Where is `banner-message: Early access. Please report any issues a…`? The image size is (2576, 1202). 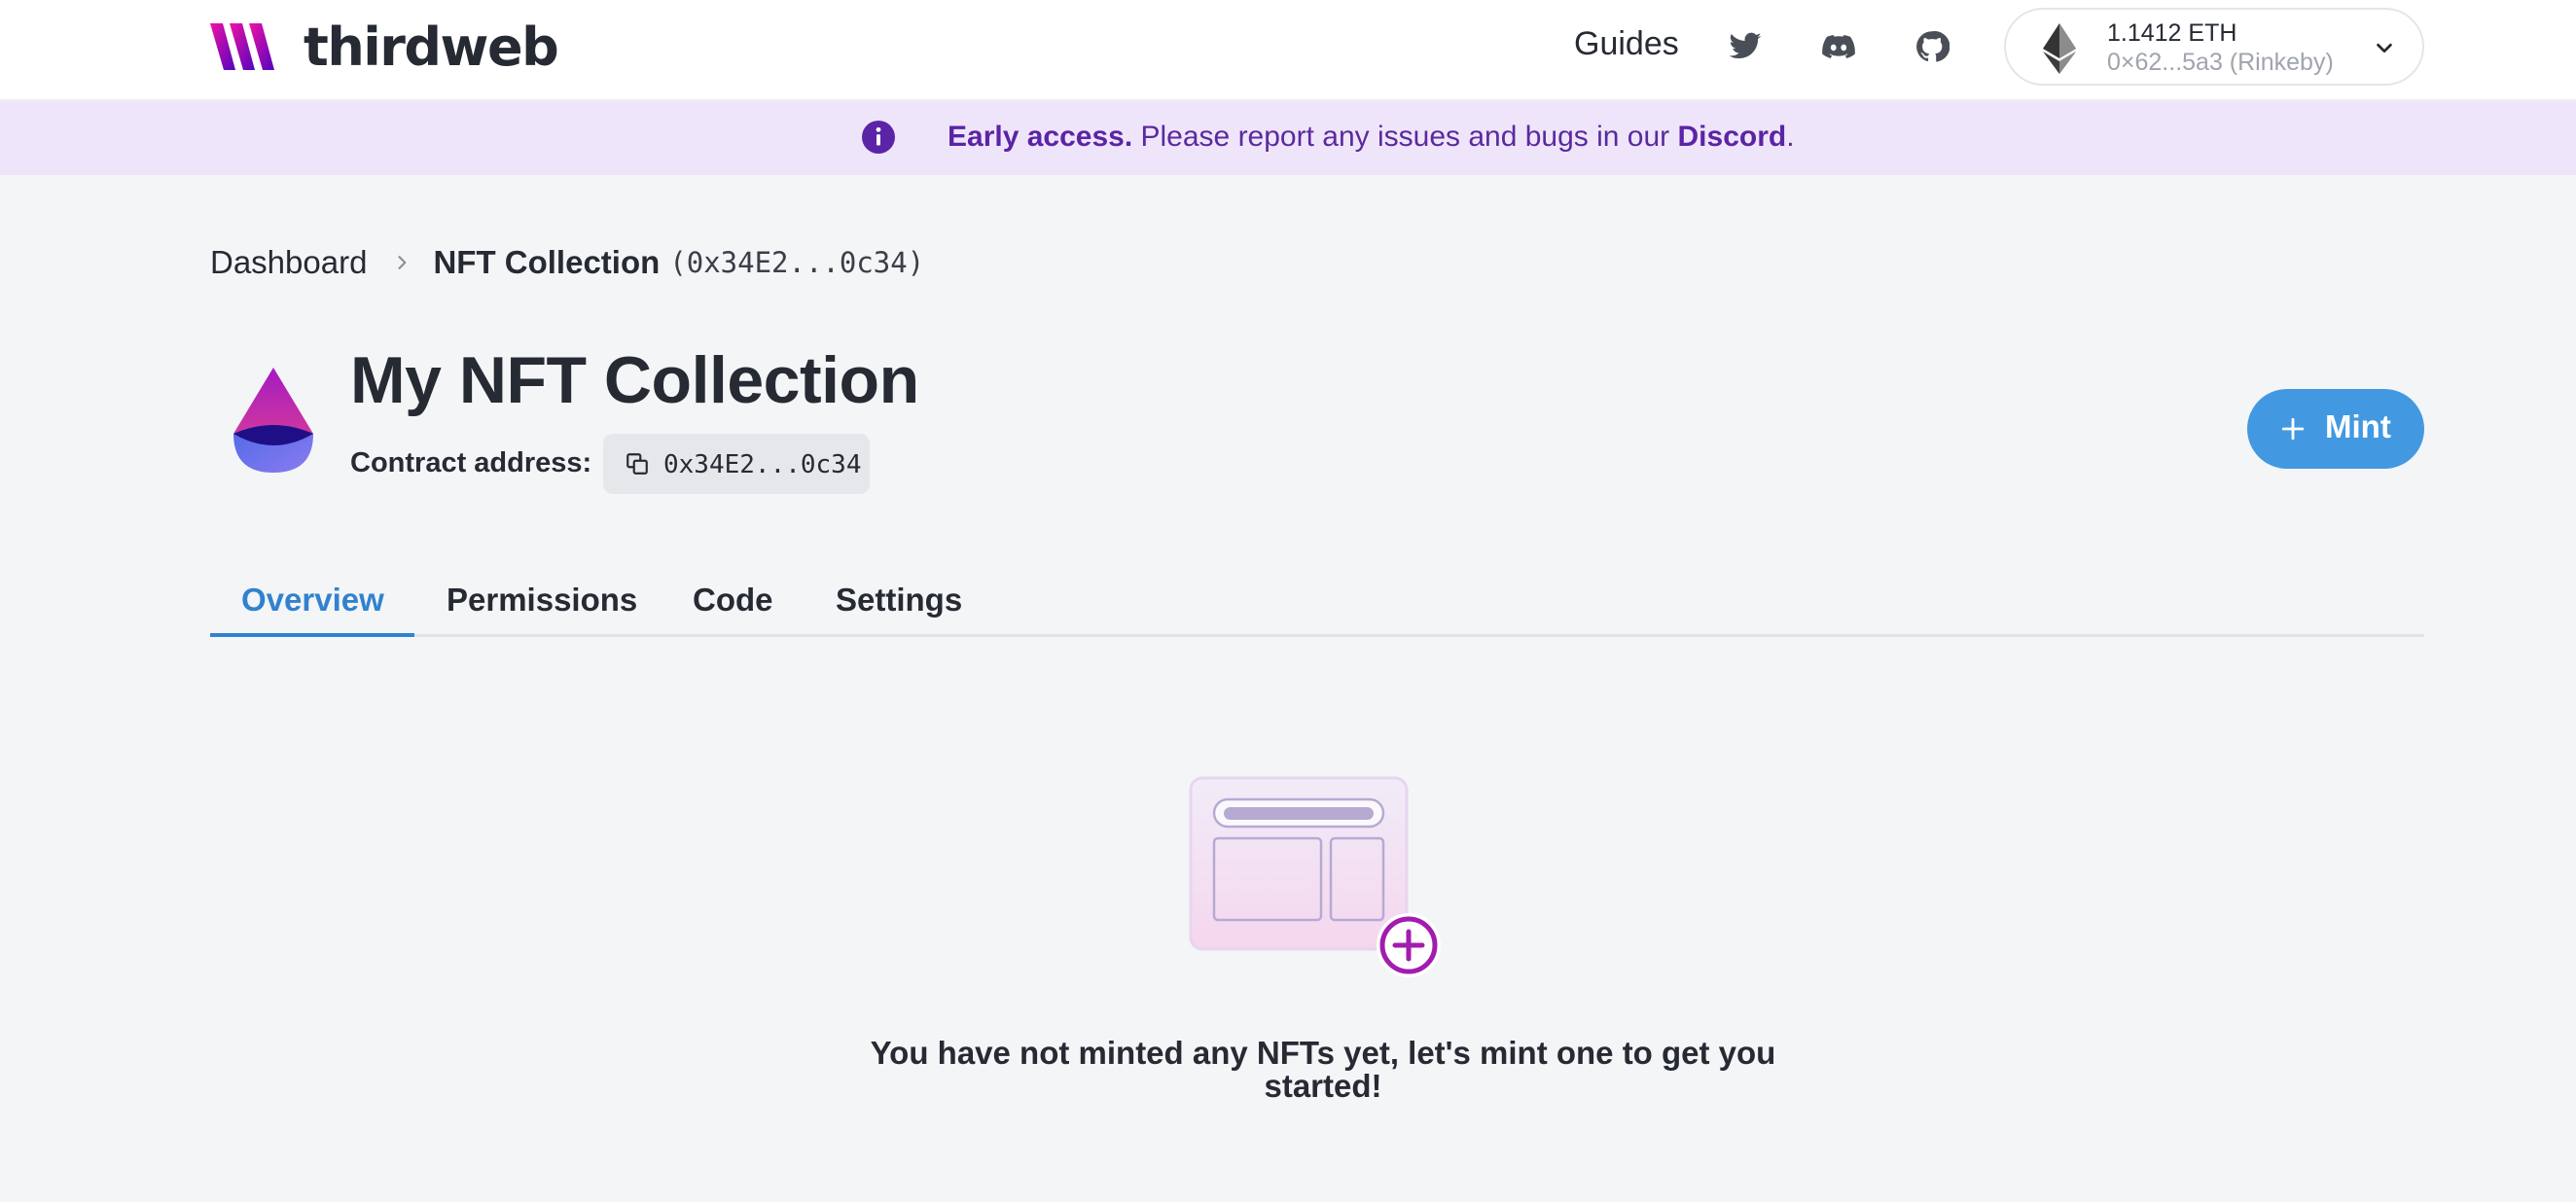
banner-message: Early access. Please report any issues a… is located at coordinates (1371, 137).